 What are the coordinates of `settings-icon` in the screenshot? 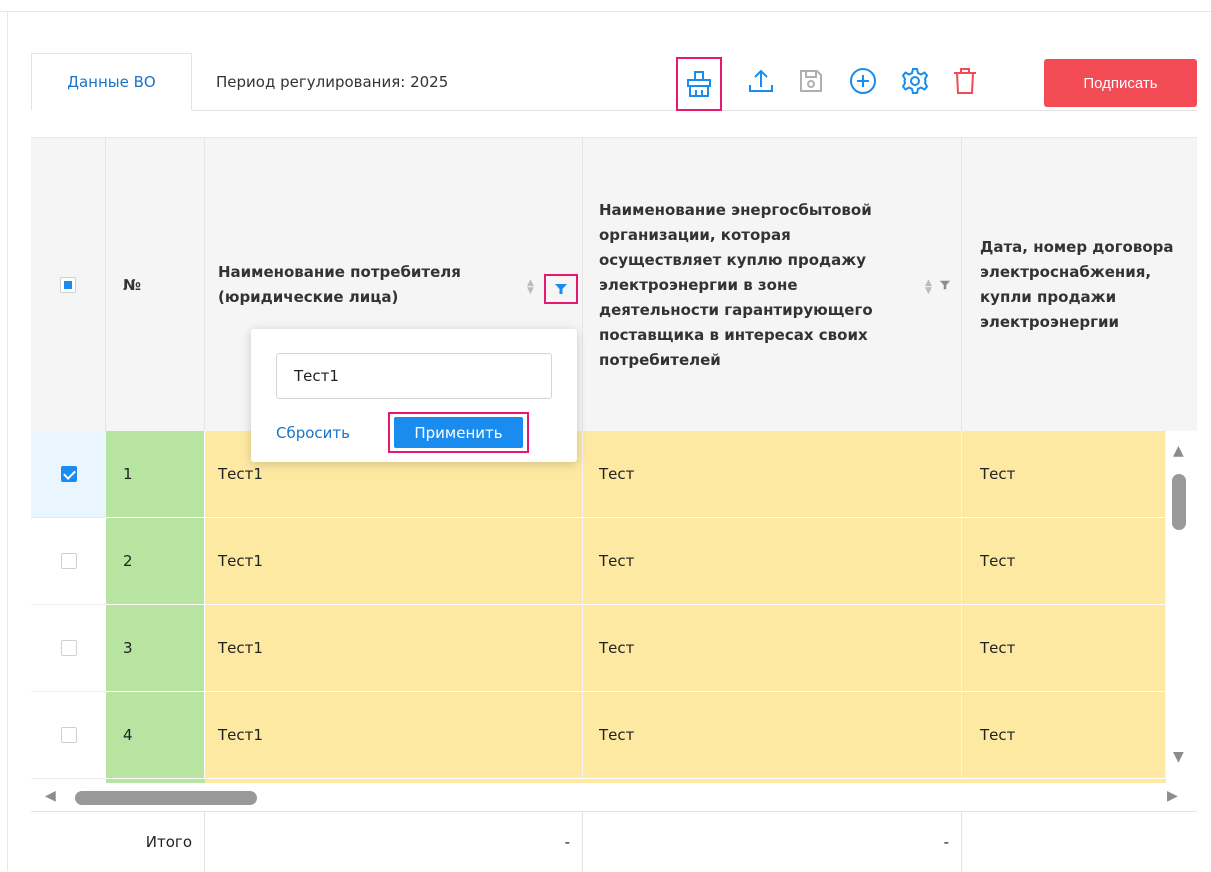 It's located at (915, 81).